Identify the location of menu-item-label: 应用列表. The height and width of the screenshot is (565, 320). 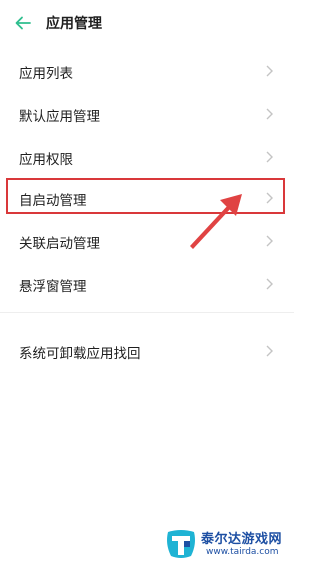
(46, 74).